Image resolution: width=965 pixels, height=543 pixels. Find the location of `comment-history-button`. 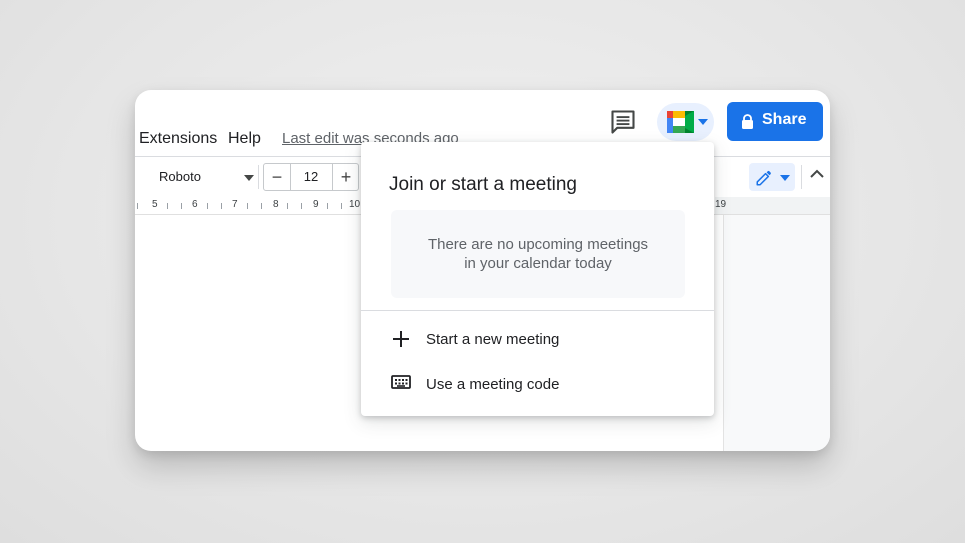

comment-history-button is located at coordinates (623, 122).